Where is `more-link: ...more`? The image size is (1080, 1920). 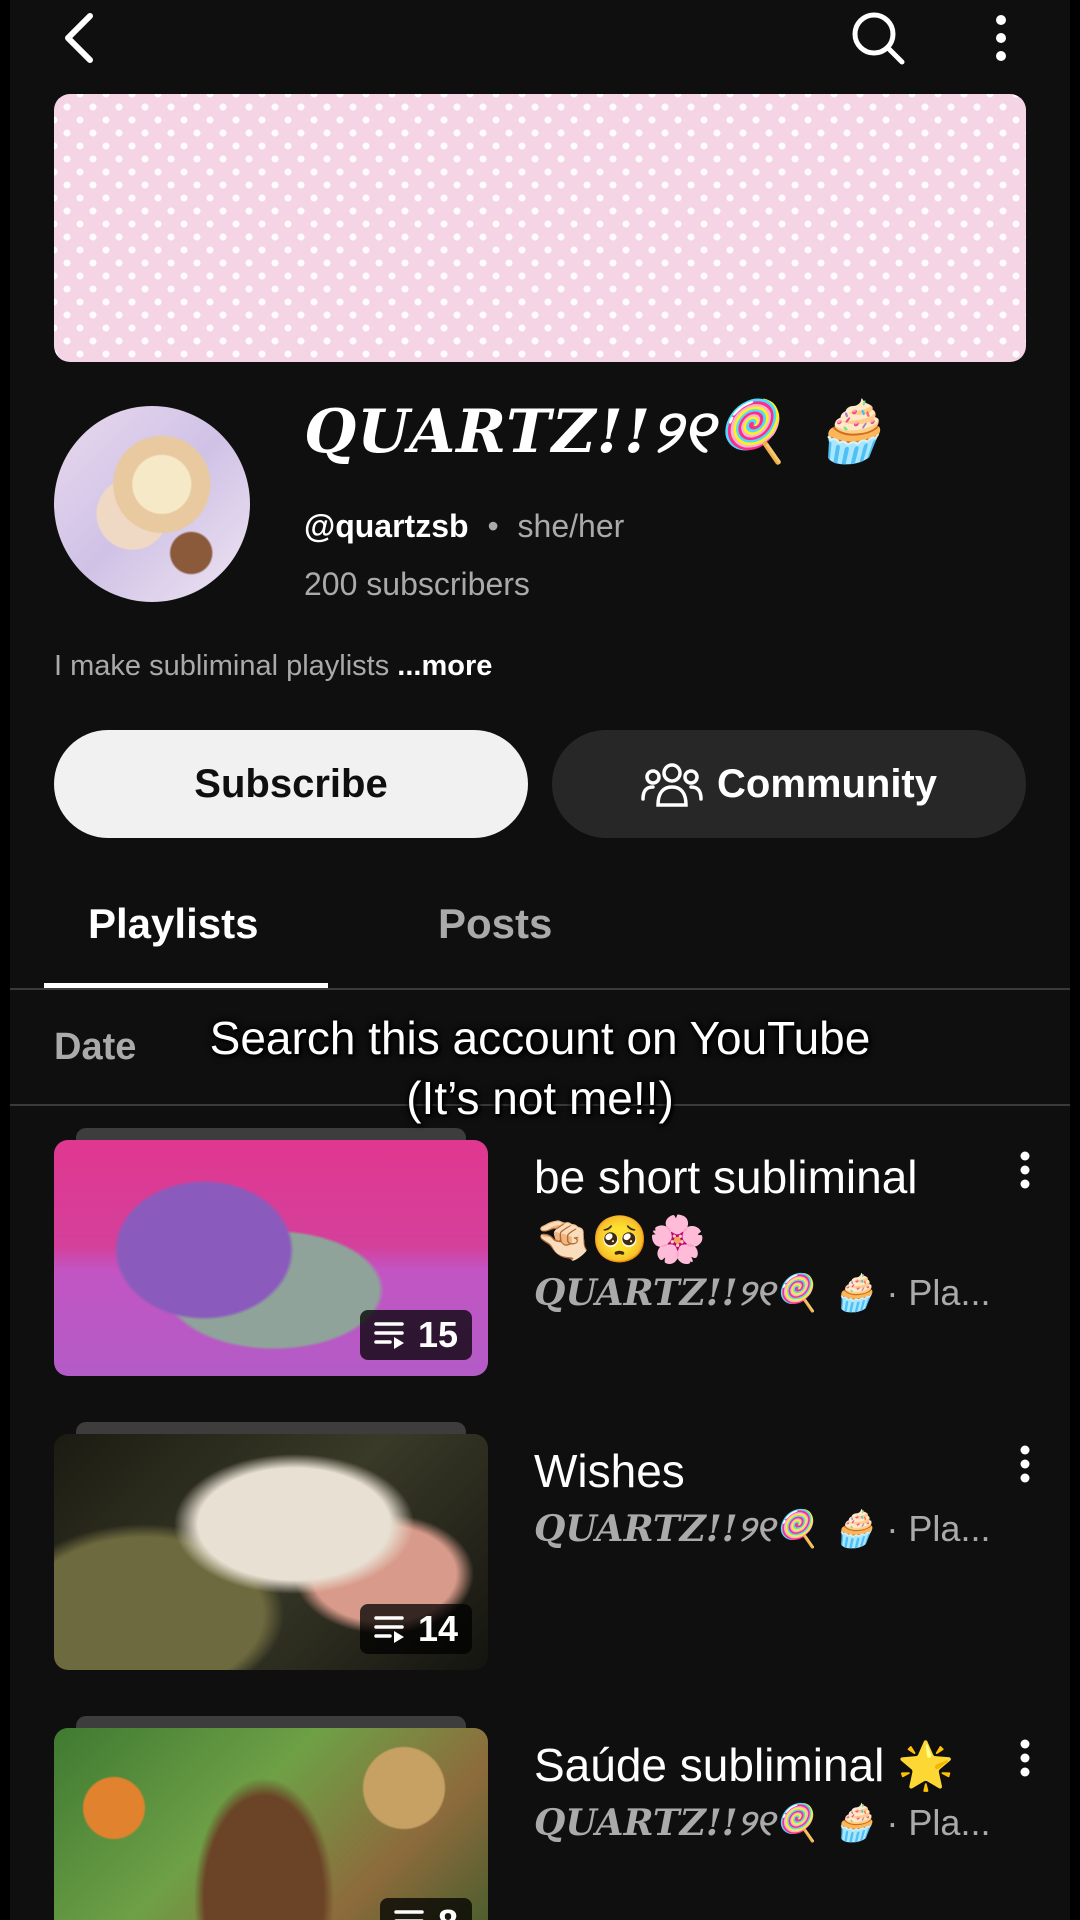
more-link: ...more is located at coordinates (444, 666).